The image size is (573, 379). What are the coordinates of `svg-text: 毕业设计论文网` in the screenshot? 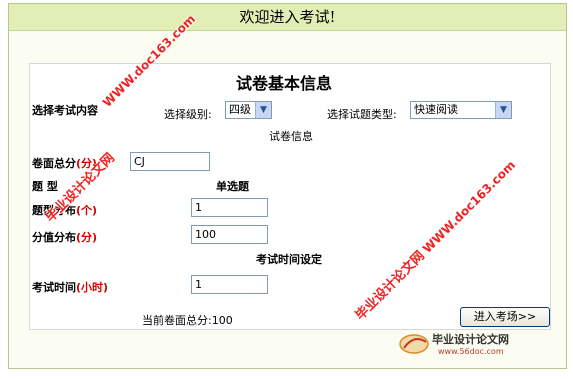 It's located at (470, 339).